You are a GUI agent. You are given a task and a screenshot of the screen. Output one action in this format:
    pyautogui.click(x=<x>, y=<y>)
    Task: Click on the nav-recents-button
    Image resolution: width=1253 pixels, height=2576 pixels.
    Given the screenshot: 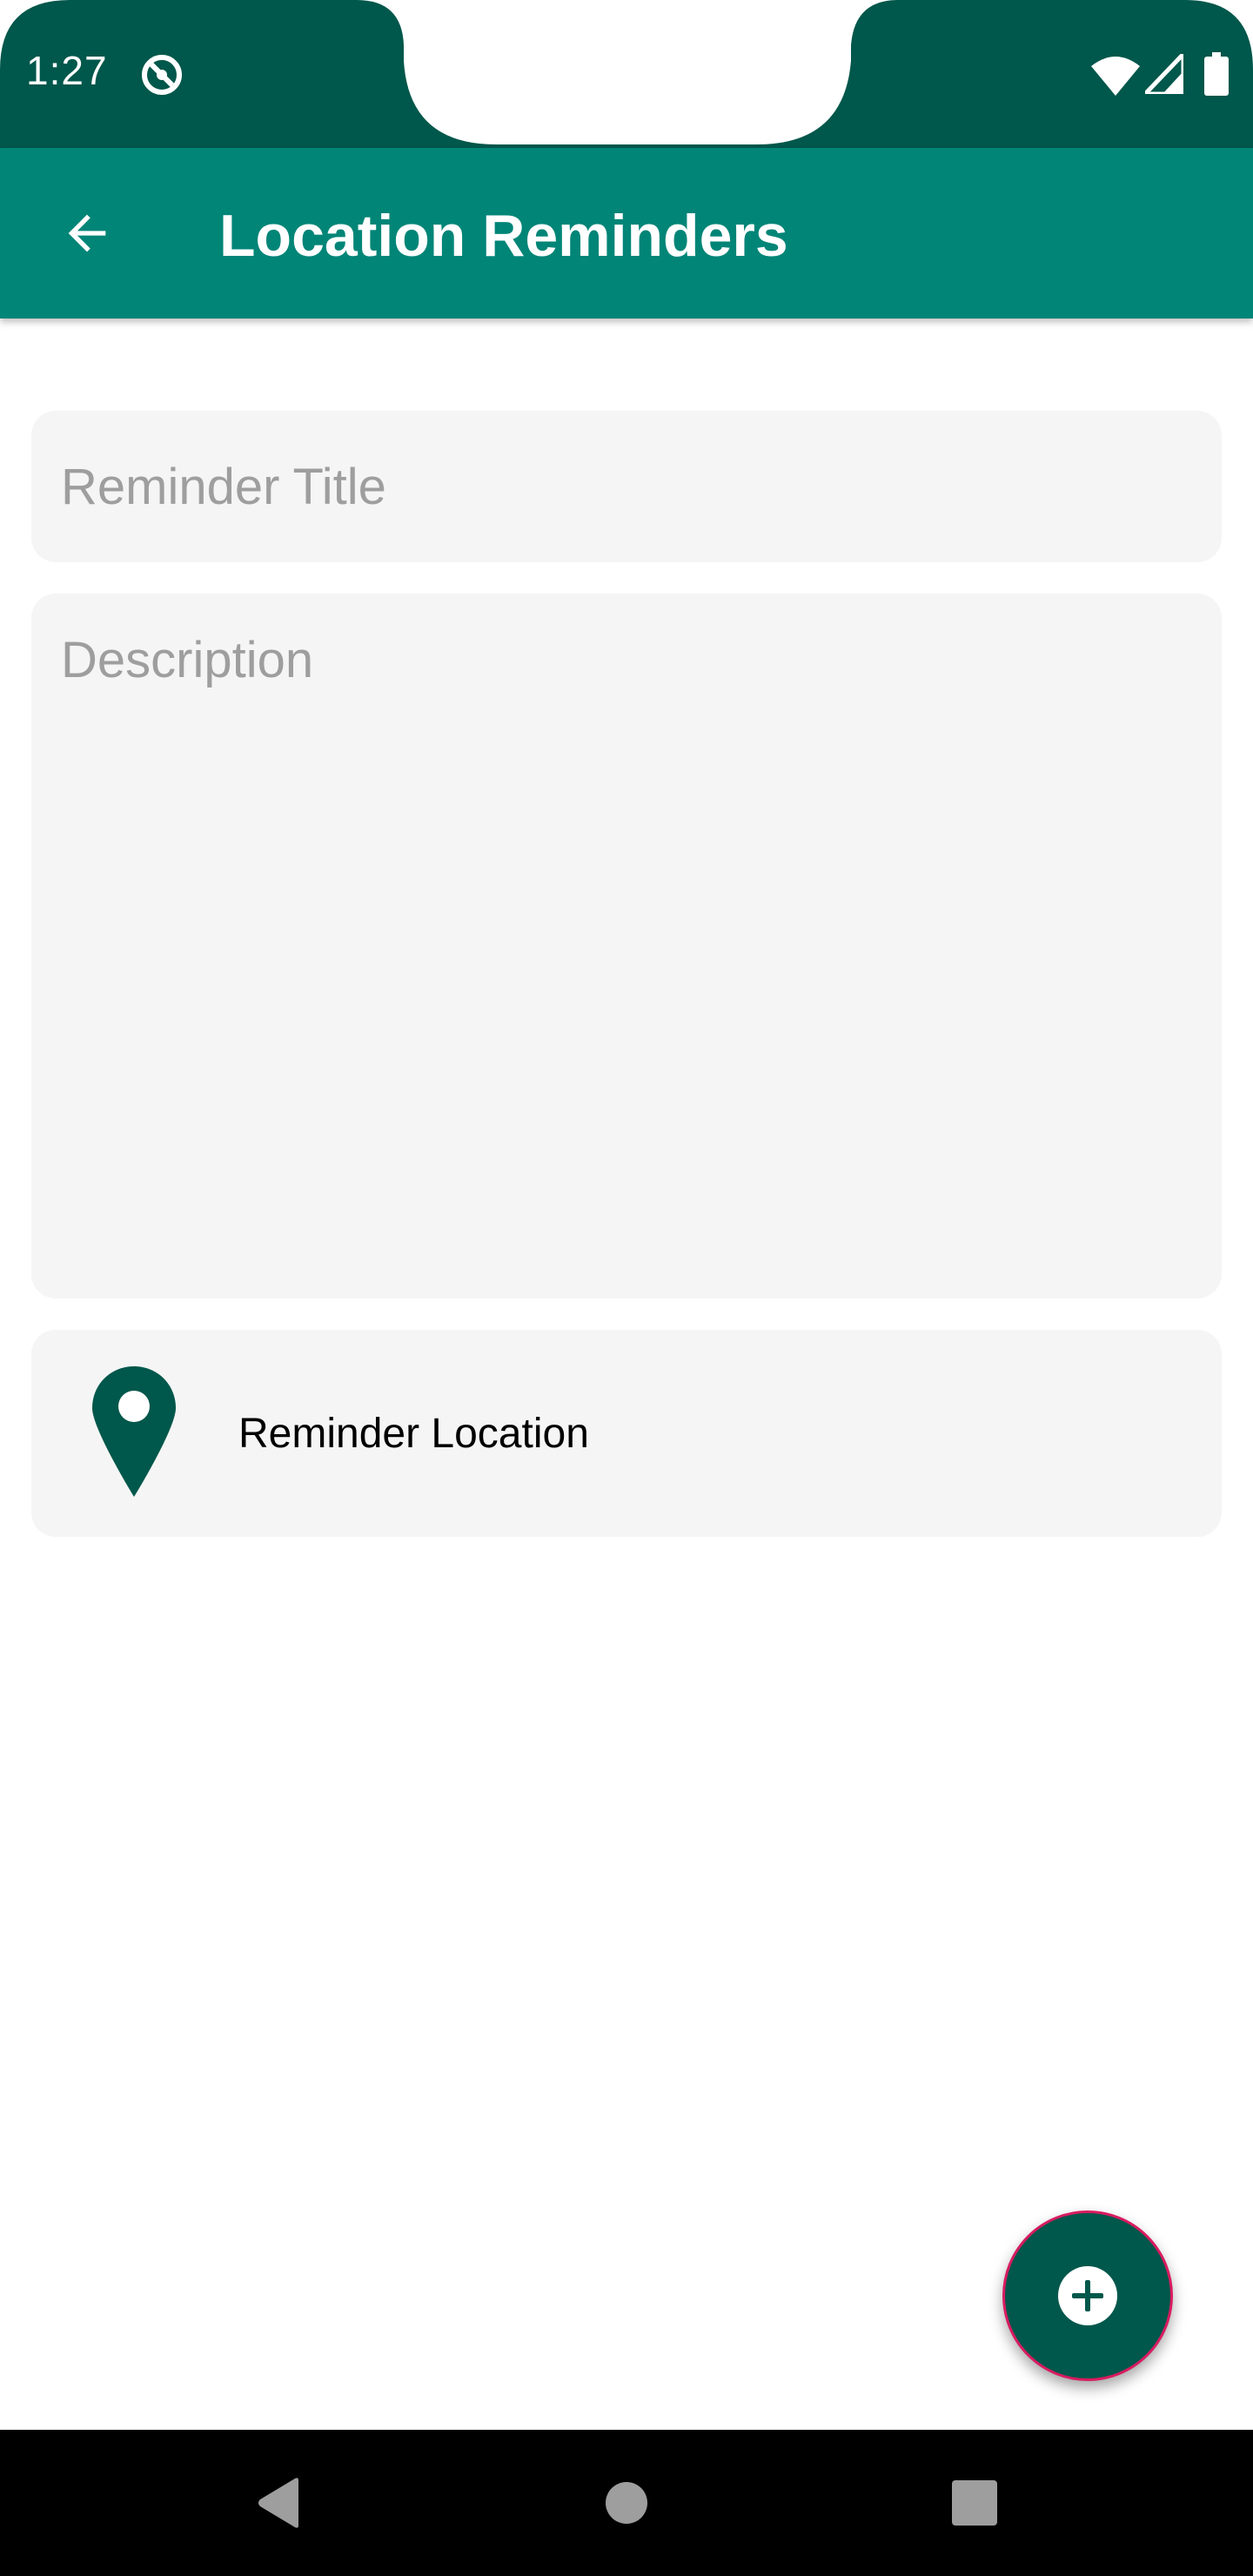 What is the action you would take?
    pyautogui.click(x=974, y=2502)
    